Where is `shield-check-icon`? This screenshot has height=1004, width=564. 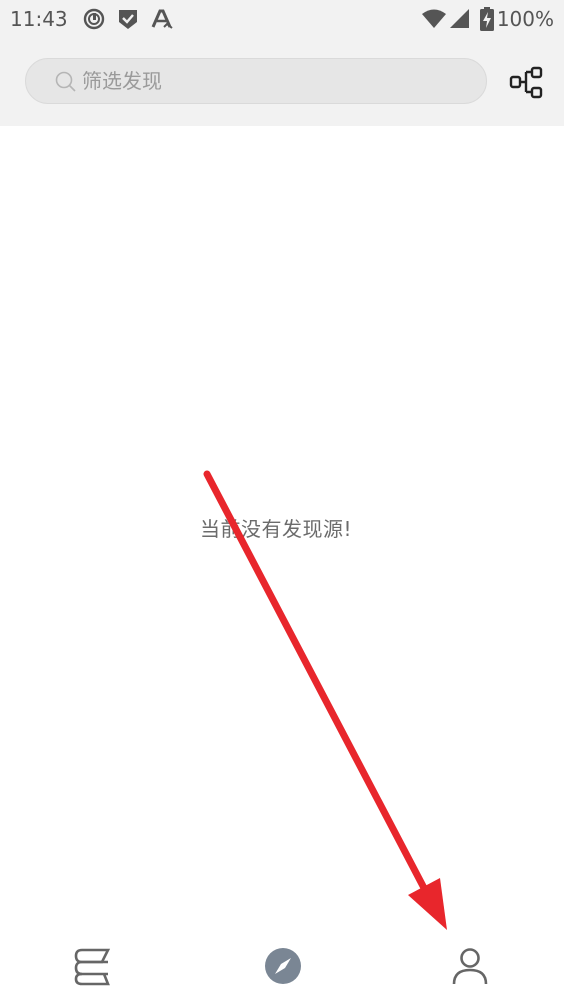
shield-check-icon is located at coordinates (128, 21).